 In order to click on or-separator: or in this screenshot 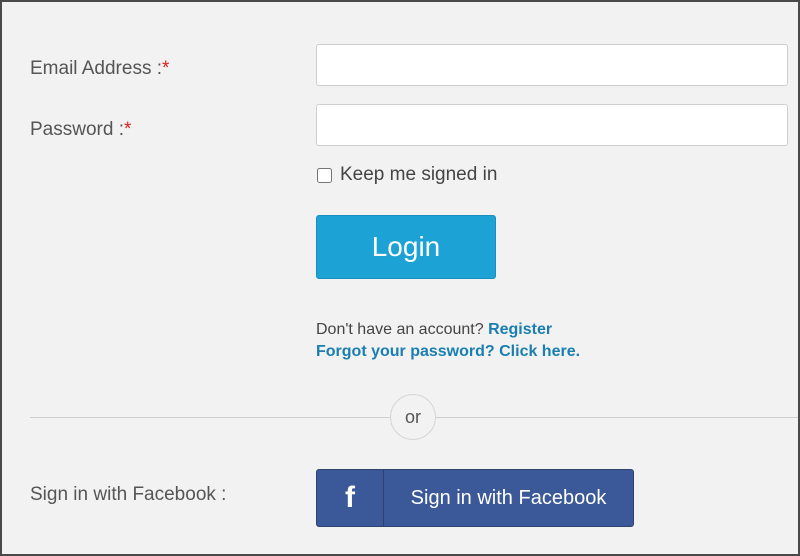, I will do `click(413, 417)`.